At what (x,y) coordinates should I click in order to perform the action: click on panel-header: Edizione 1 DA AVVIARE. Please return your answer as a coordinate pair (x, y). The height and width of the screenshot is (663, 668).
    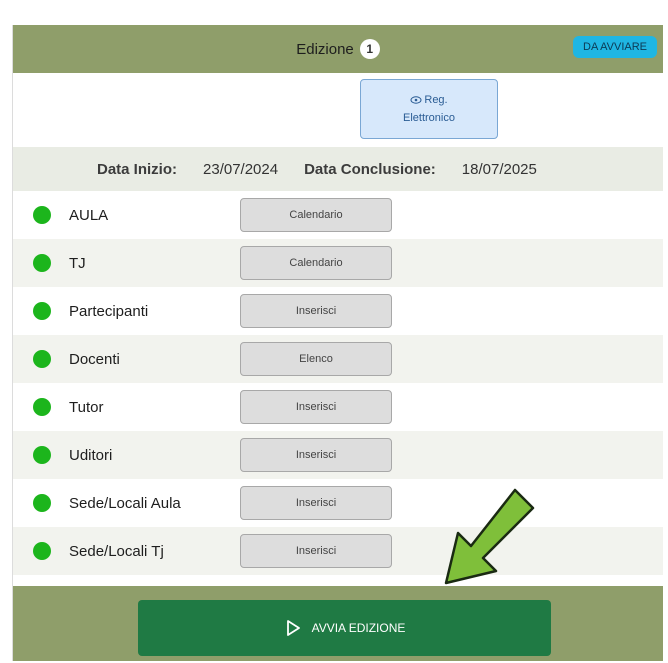
    Looking at the image, I should click on (338, 49).